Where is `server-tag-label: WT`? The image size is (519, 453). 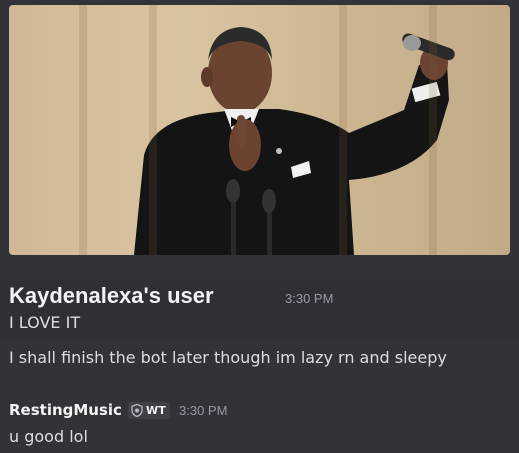
server-tag-label: WT is located at coordinates (155, 410).